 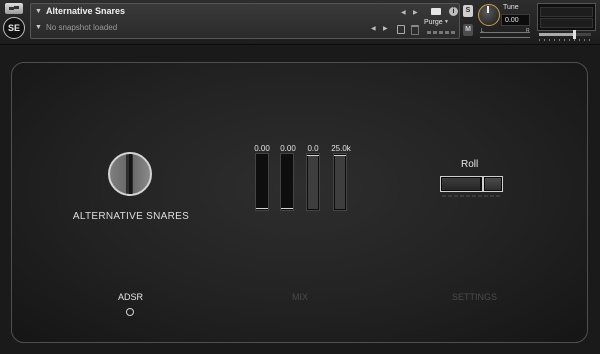 What do you see at coordinates (401, 29) in the screenshot?
I see `floppy-icon` at bounding box center [401, 29].